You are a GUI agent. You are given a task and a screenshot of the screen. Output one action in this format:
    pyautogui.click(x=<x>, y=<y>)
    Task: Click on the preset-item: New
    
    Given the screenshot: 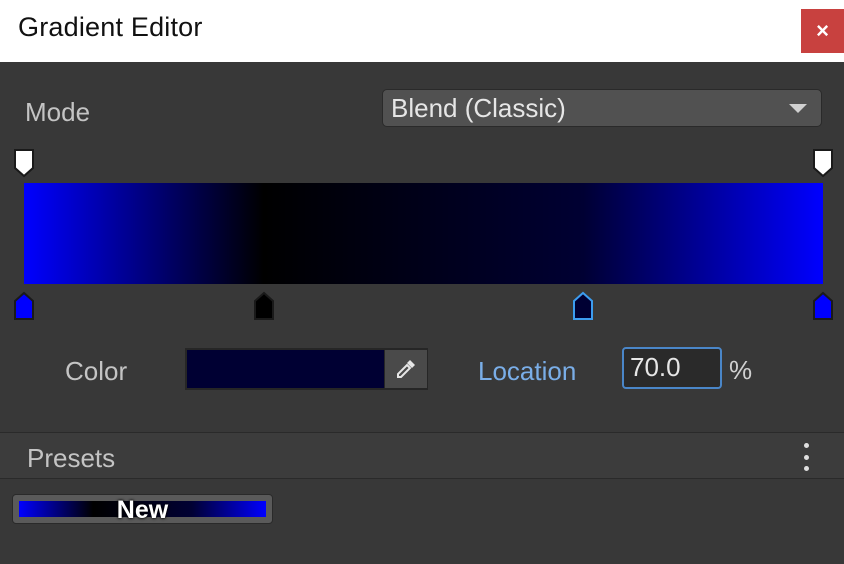 What is the action you would take?
    pyautogui.click(x=142, y=509)
    